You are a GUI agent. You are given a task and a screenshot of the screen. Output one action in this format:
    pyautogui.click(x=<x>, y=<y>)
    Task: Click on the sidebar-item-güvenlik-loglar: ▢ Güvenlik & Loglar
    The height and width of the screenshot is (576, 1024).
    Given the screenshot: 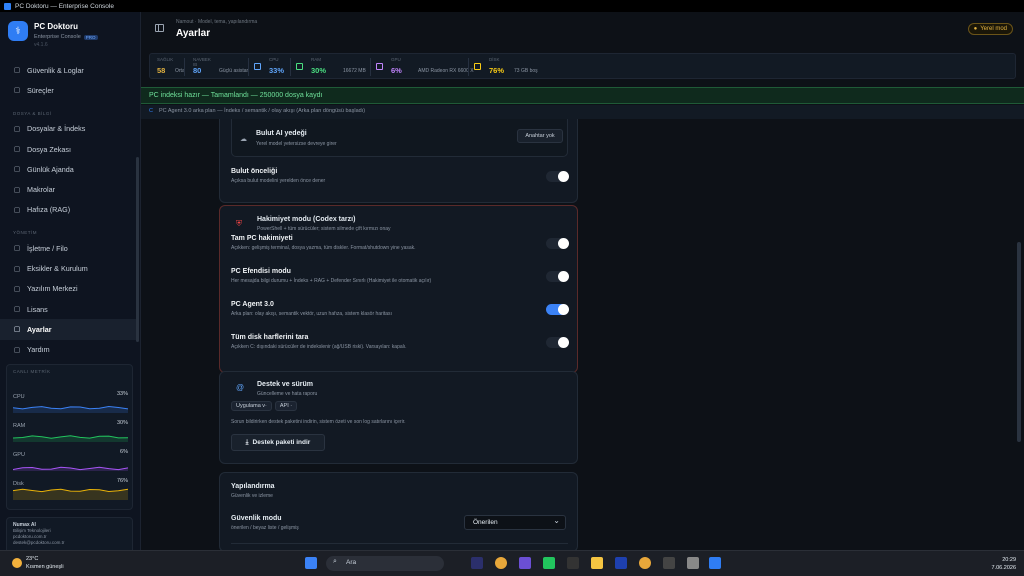 What is the action you would take?
    pyautogui.click(x=68, y=70)
    